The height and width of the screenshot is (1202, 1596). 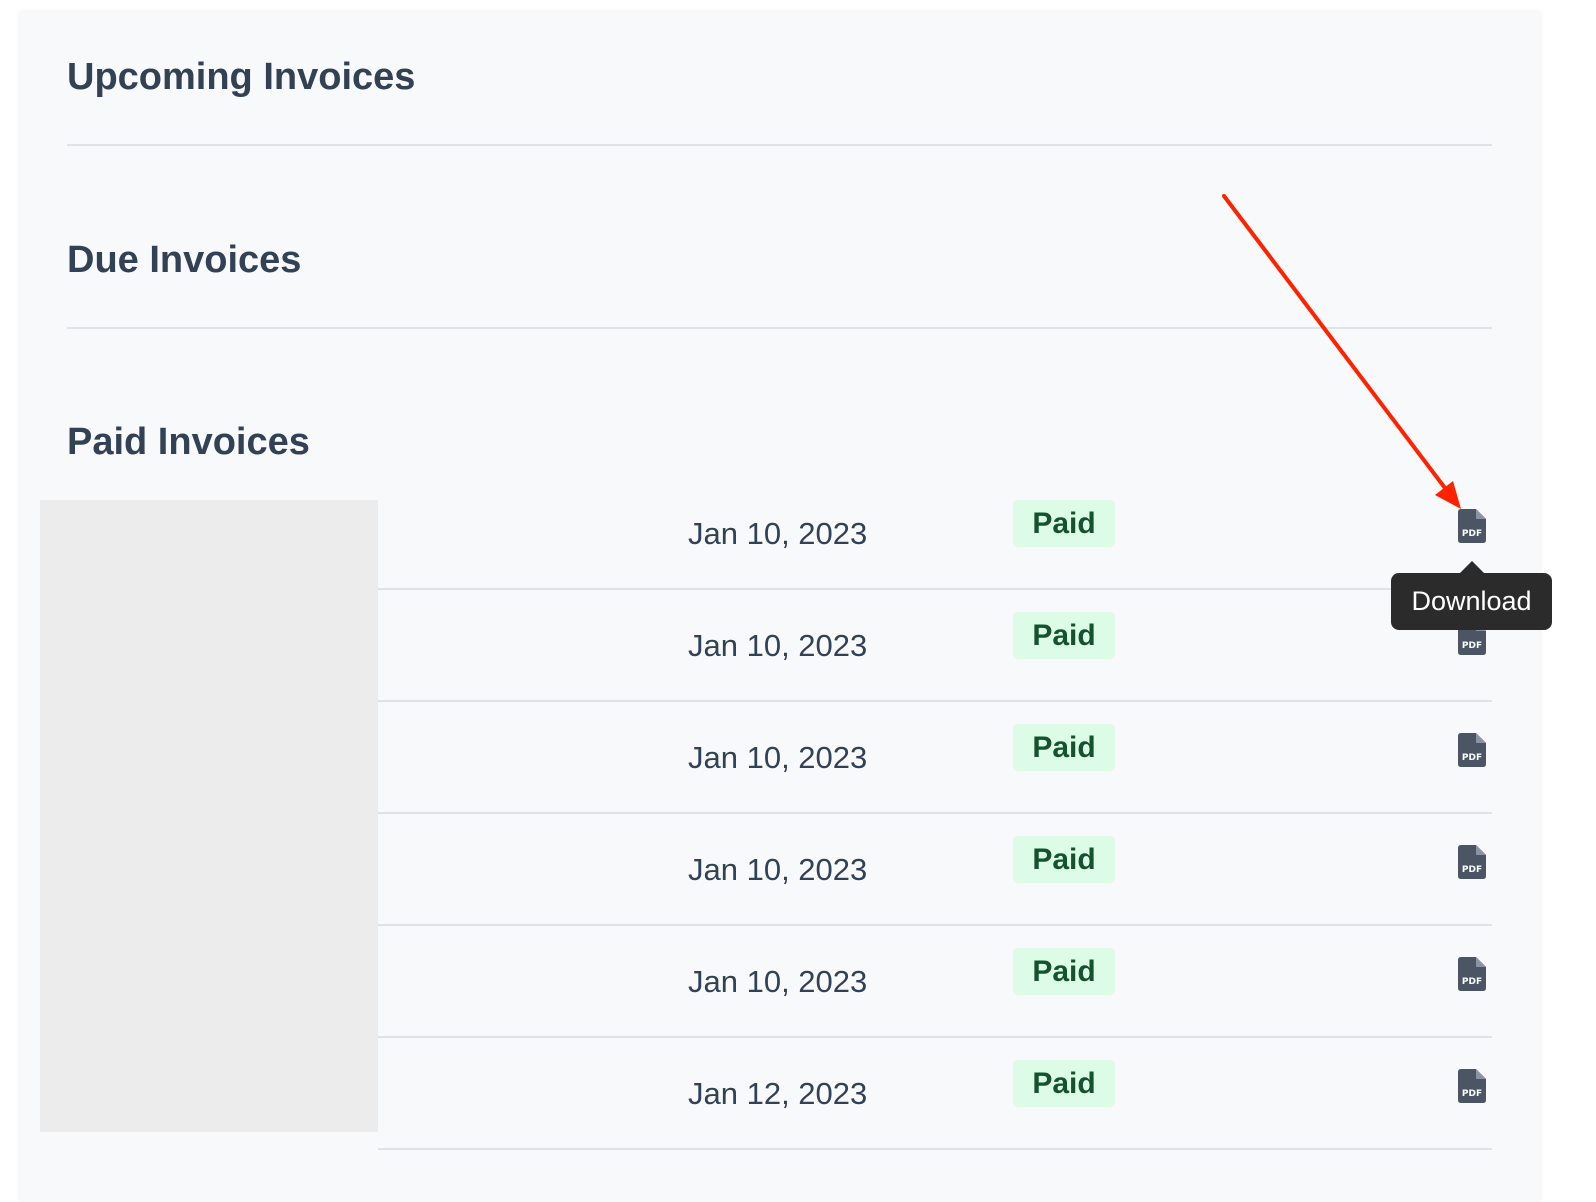 What do you see at coordinates (935, 1149) in the screenshot?
I see `row-divider` at bounding box center [935, 1149].